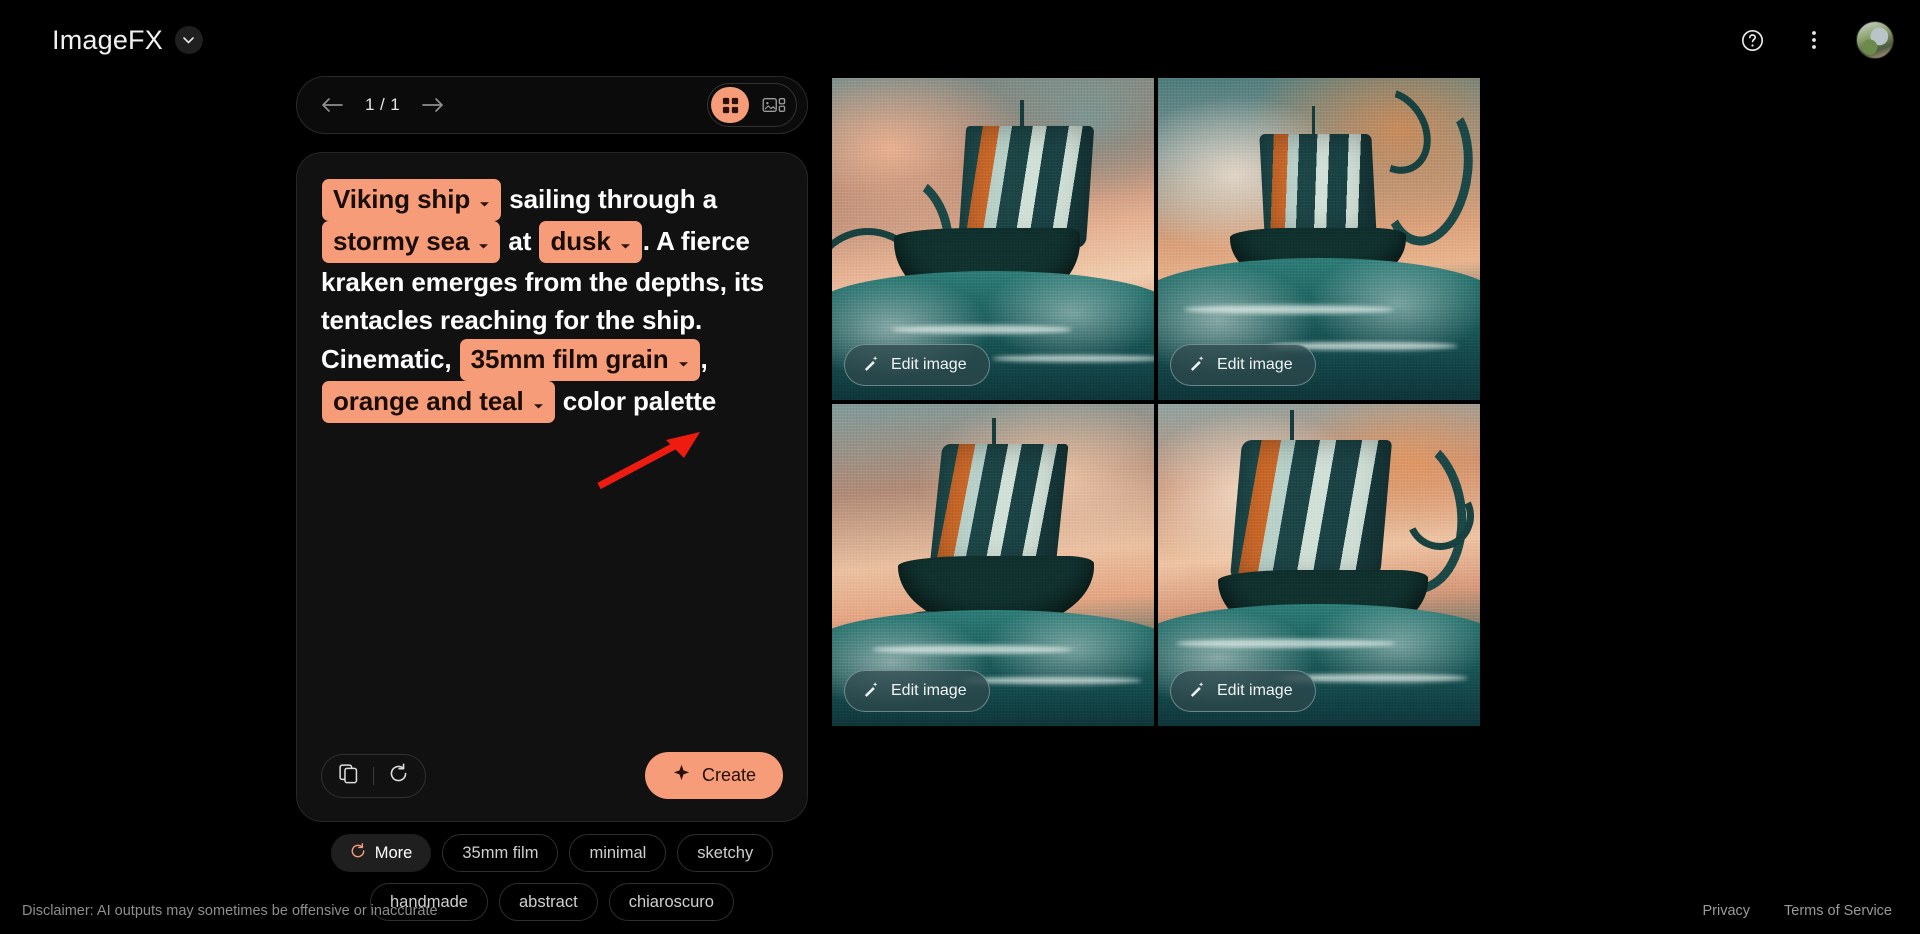 The width and height of the screenshot is (1920, 934). What do you see at coordinates (580, 241) in the screenshot?
I see `prompt-chip-label: dusk` at bounding box center [580, 241].